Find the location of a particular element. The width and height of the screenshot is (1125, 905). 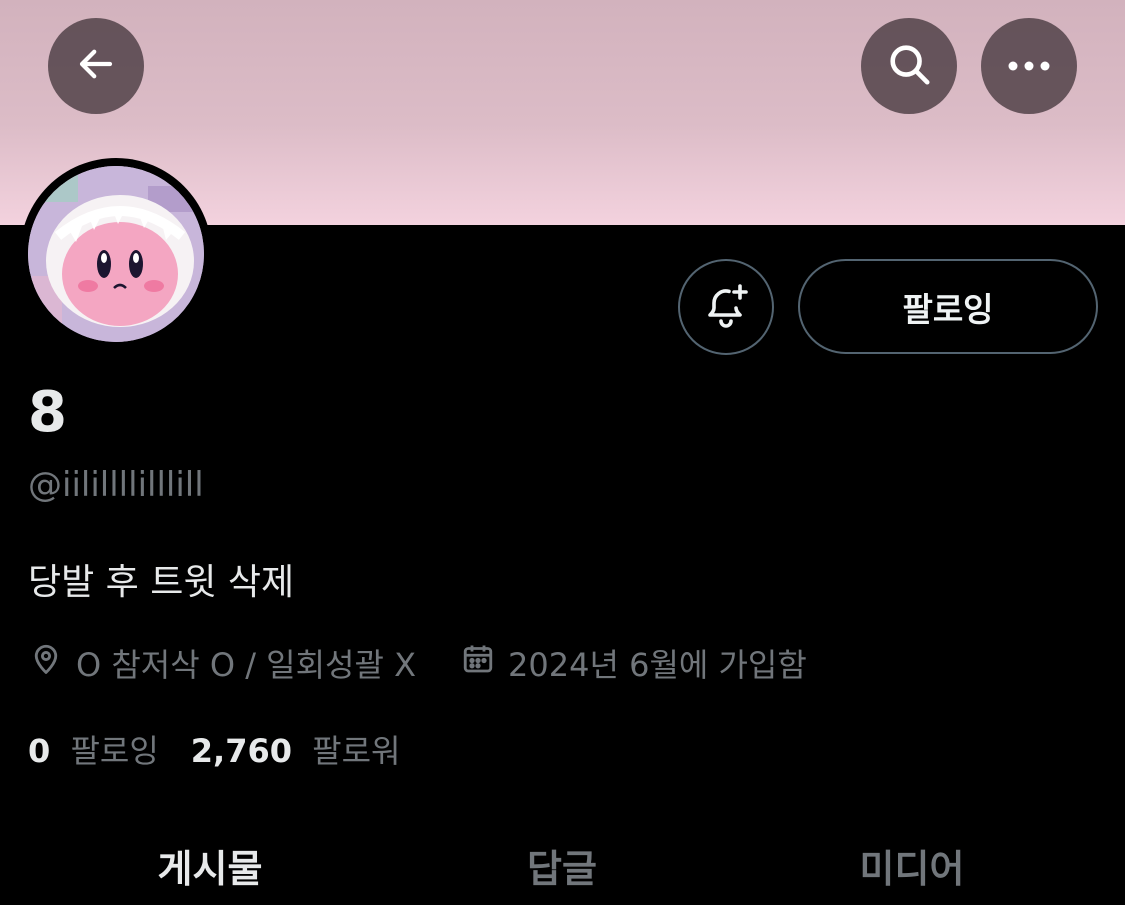

profile-bio: 당발 후 트윗 삭제 is located at coordinates (161, 582).